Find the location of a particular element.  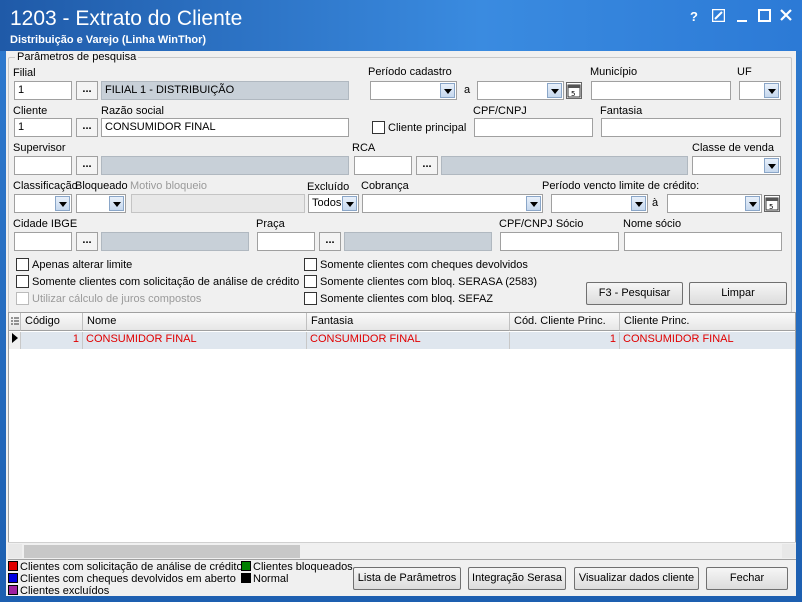

filial-label: Filial is located at coordinates (24, 73).